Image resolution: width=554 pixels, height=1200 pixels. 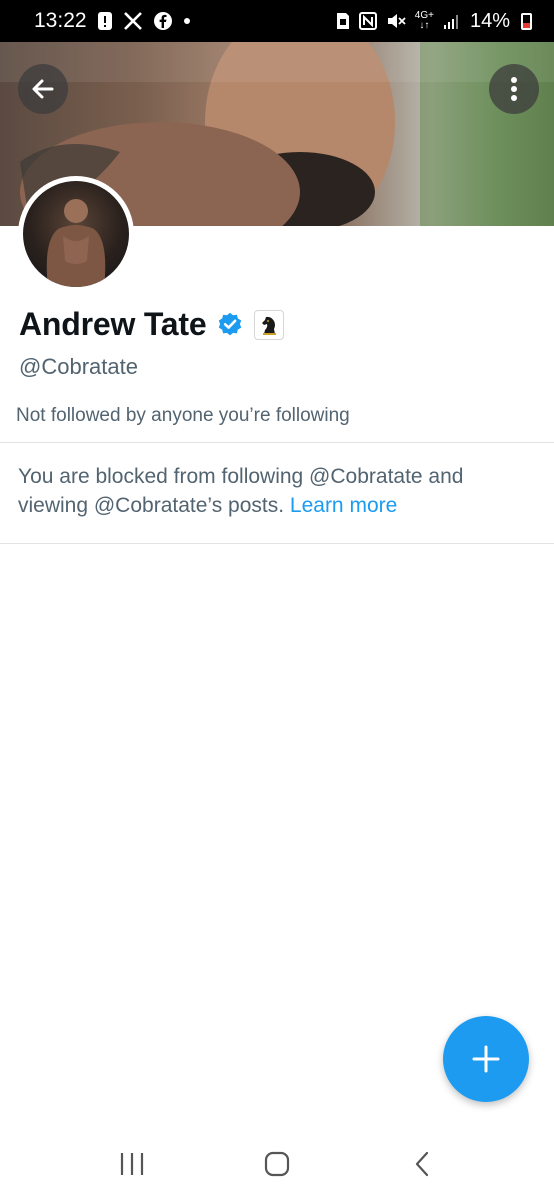 I want to click on nfc-icon, so click(x=367, y=21).